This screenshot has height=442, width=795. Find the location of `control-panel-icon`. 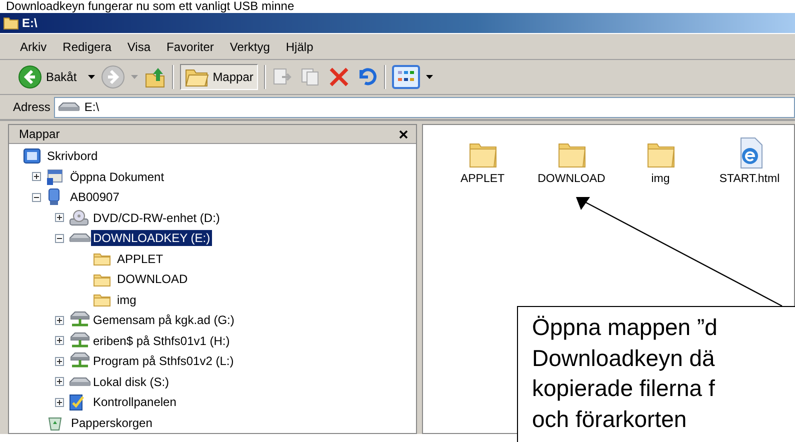

control-panel-icon is located at coordinates (78, 402).